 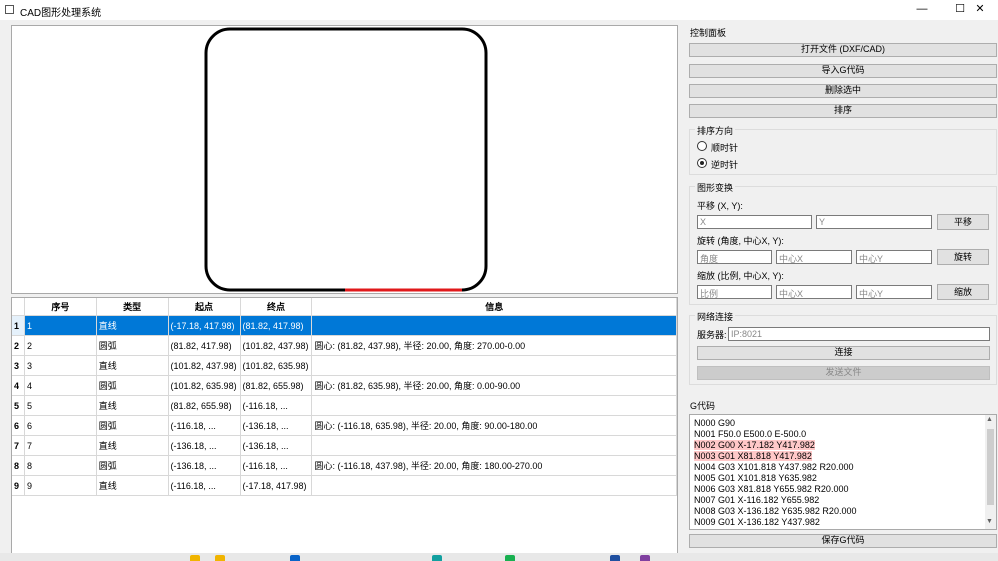 What do you see at coordinates (132, 307) in the screenshot?
I see `header-type: 类型` at bounding box center [132, 307].